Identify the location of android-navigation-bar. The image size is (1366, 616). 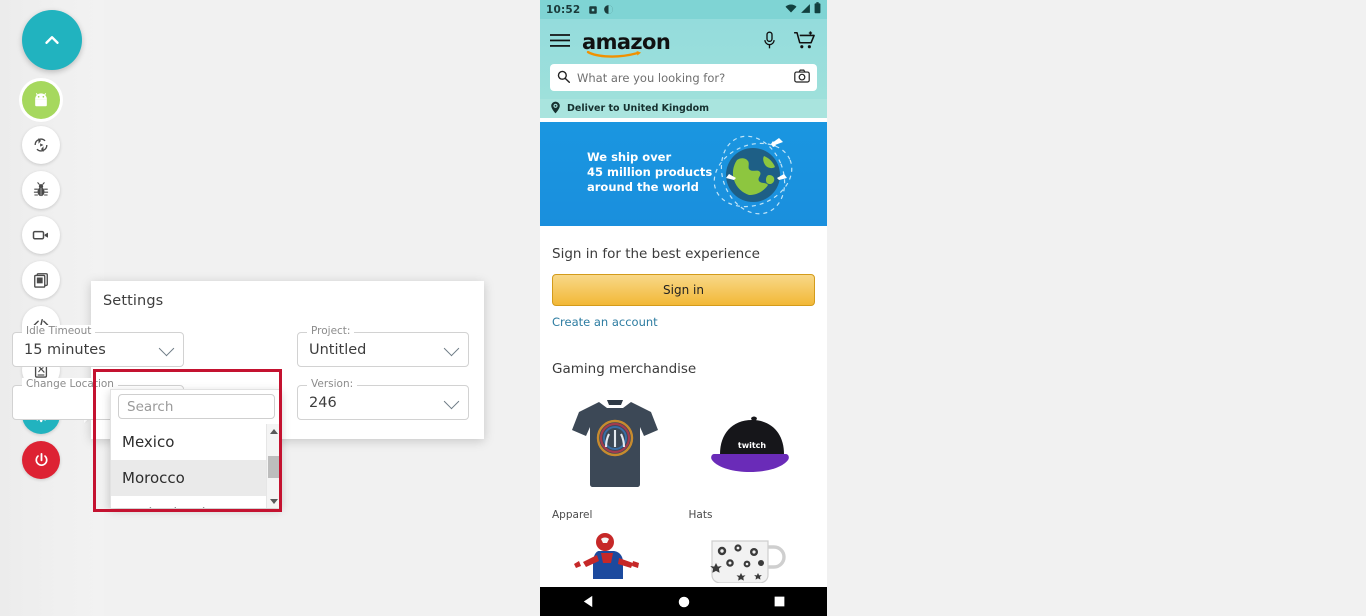
(683, 601).